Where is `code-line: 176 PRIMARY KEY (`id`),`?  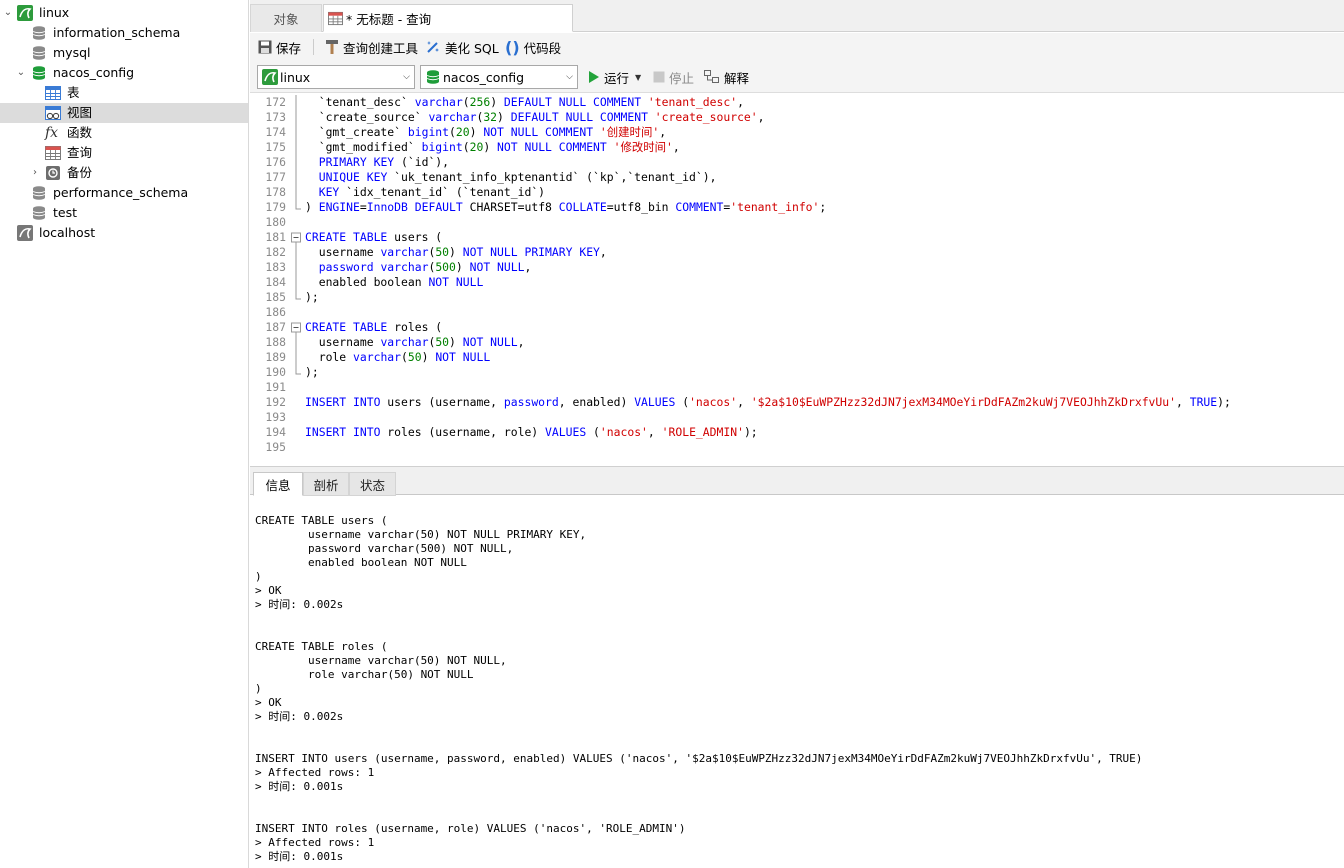 code-line: 176 PRIMARY KEY (`id`), is located at coordinates (797, 162).